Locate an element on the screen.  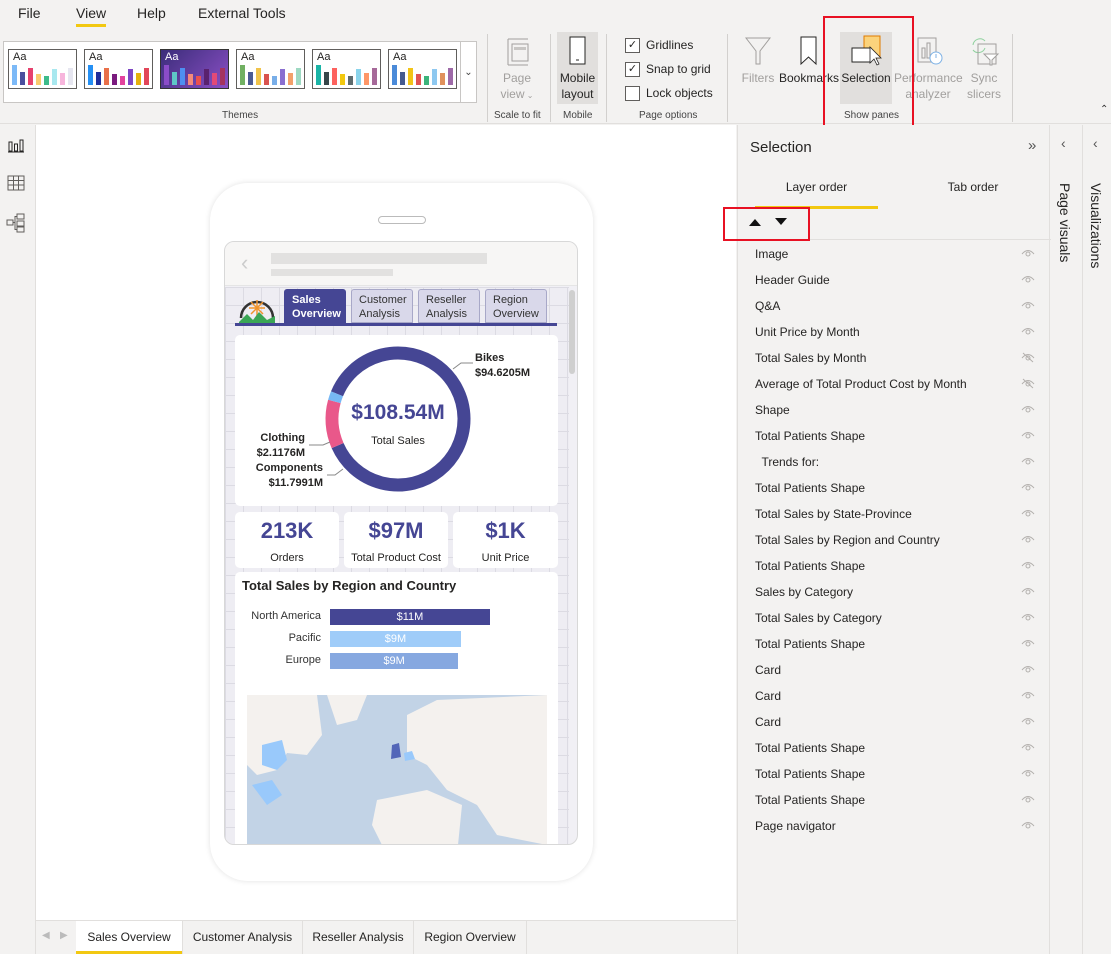
filters-button: Filters is located at coordinates (758, 68).